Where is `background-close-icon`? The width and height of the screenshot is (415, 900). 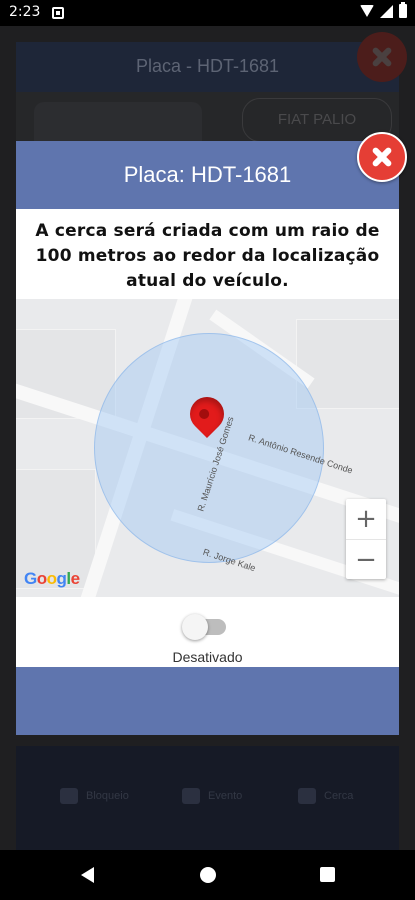
background-close-icon is located at coordinates (382, 57).